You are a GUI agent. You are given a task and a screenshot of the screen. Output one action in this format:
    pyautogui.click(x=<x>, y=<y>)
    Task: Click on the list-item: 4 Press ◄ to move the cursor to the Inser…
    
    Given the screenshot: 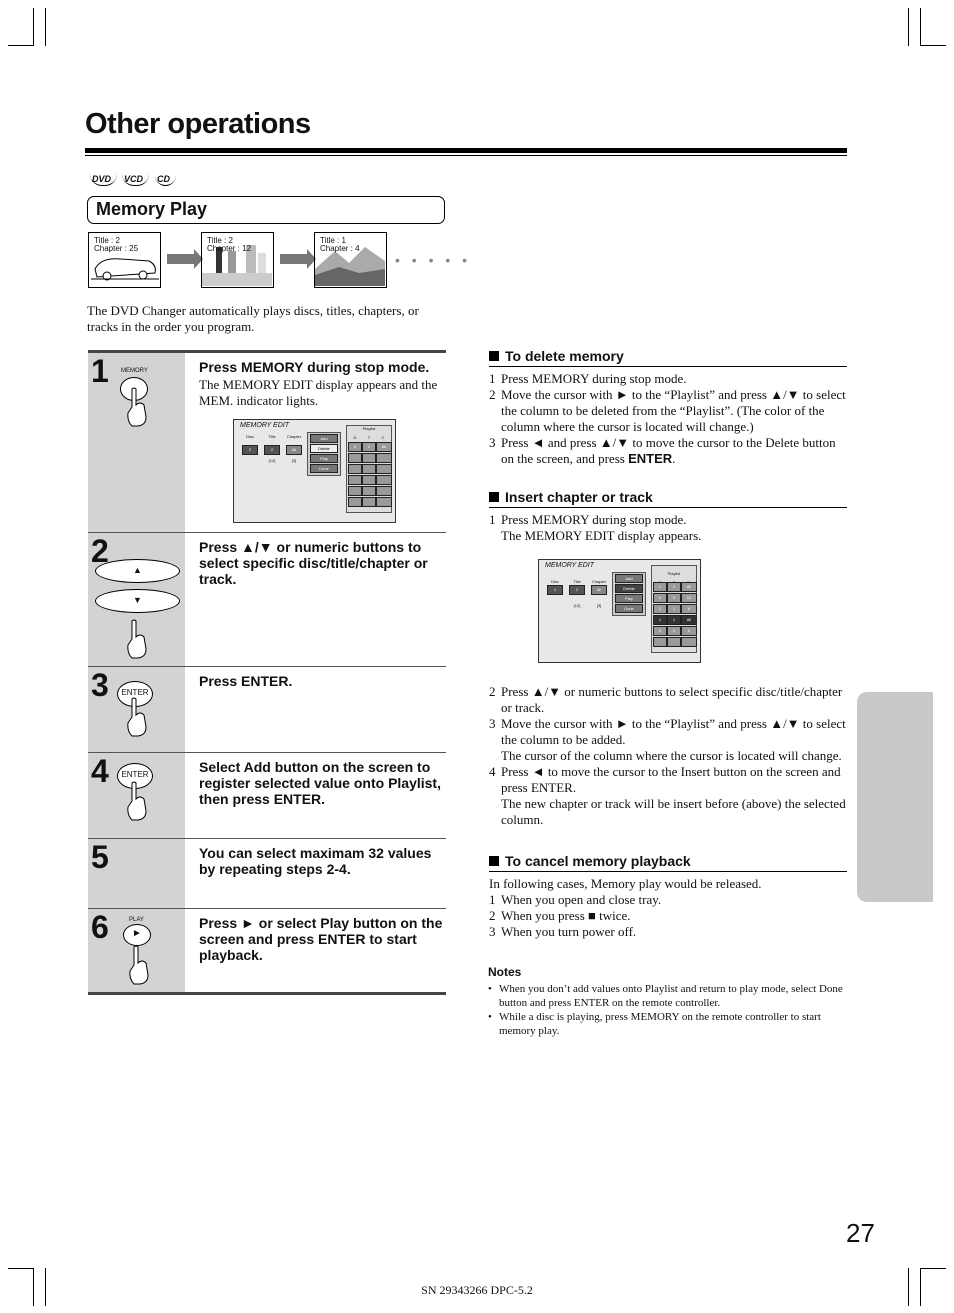 What is the action you would take?
    pyautogui.click(x=668, y=796)
    